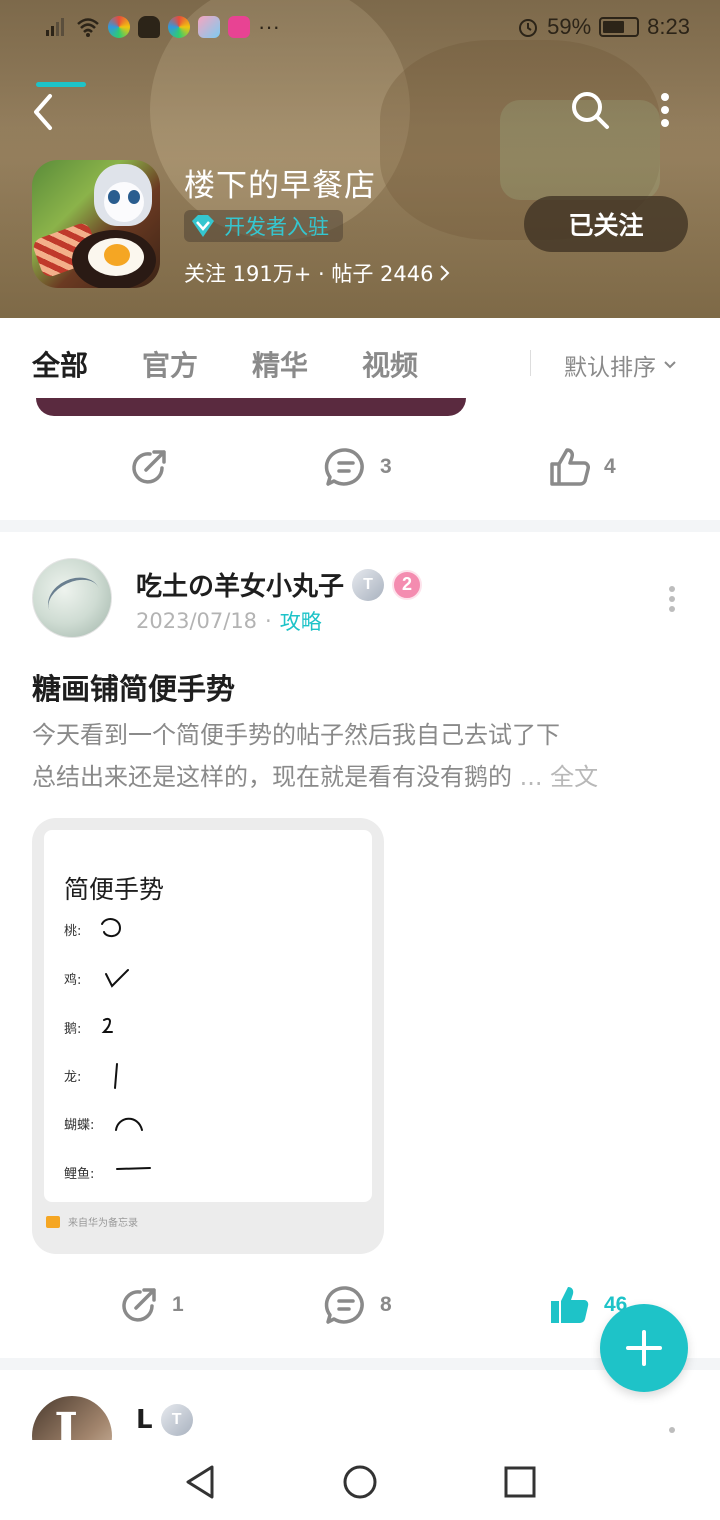  I want to click on share-button: 1, so click(151, 1305).